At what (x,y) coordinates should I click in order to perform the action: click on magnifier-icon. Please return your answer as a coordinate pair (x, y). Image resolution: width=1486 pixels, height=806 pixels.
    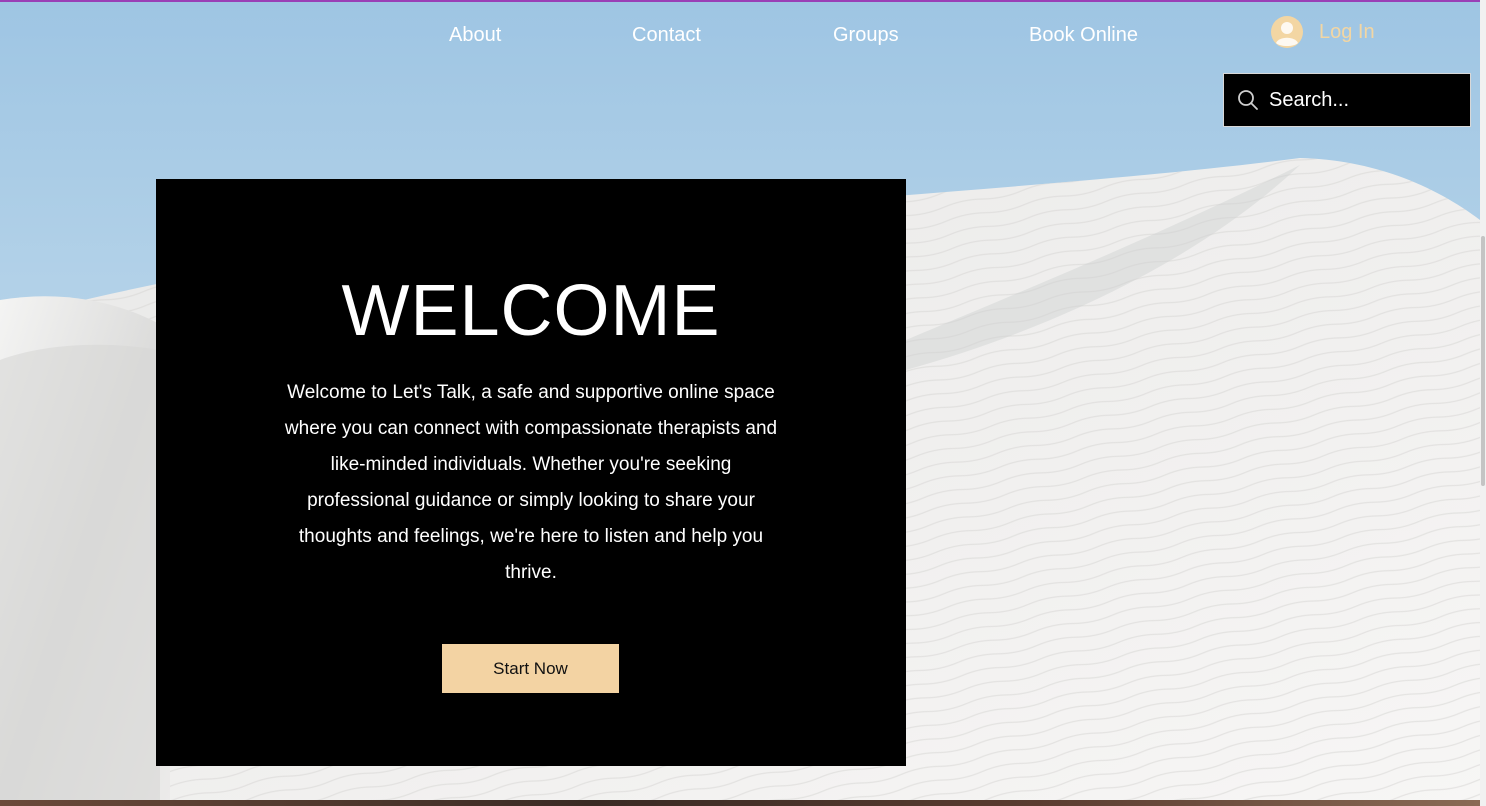
    Looking at the image, I should click on (1248, 100).